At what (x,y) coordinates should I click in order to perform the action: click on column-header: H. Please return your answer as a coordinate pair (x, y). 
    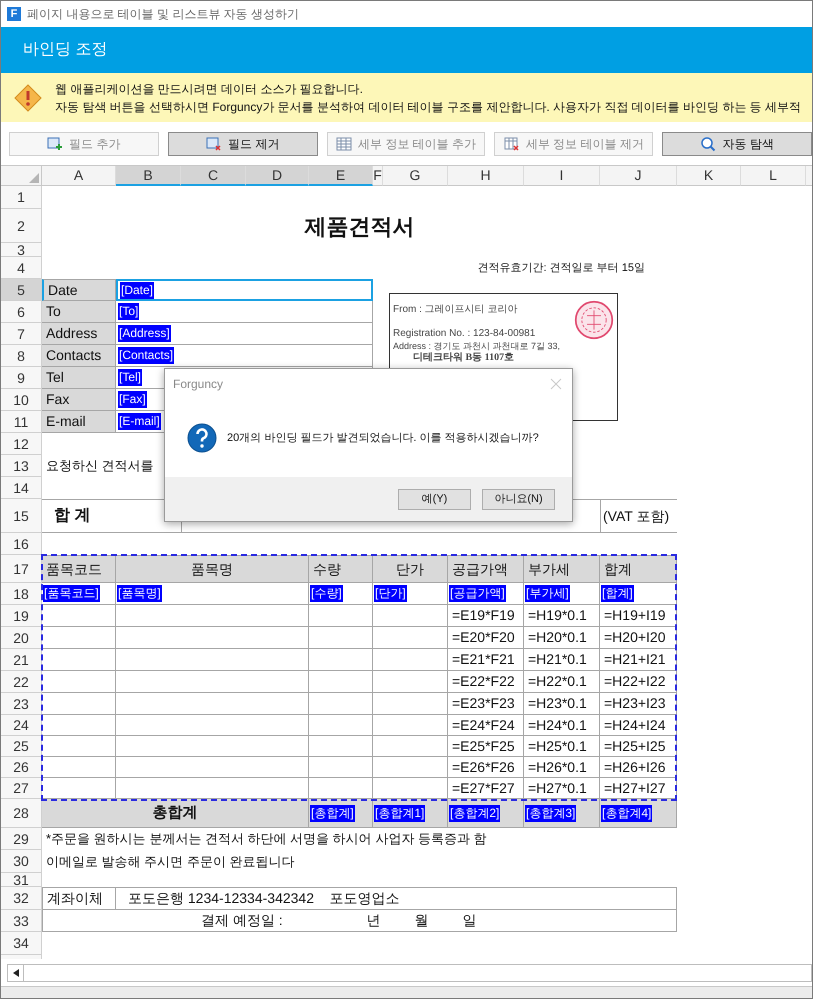
    Looking at the image, I should click on (486, 176).